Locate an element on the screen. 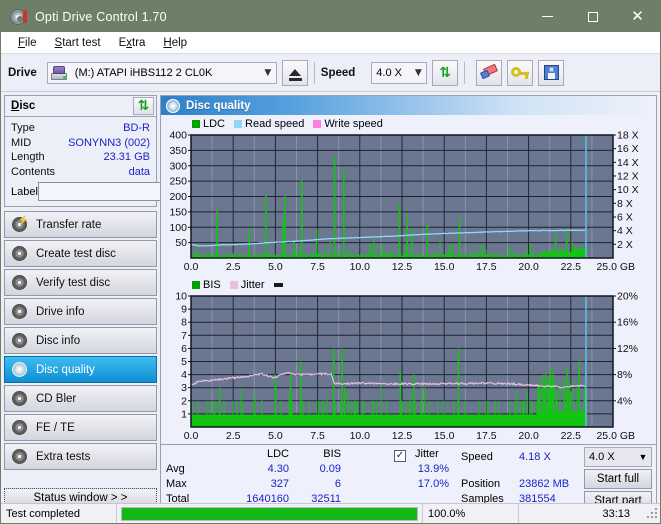 The image size is (661, 524). legend-item-jitter: Jitter is located at coordinates (247, 284).